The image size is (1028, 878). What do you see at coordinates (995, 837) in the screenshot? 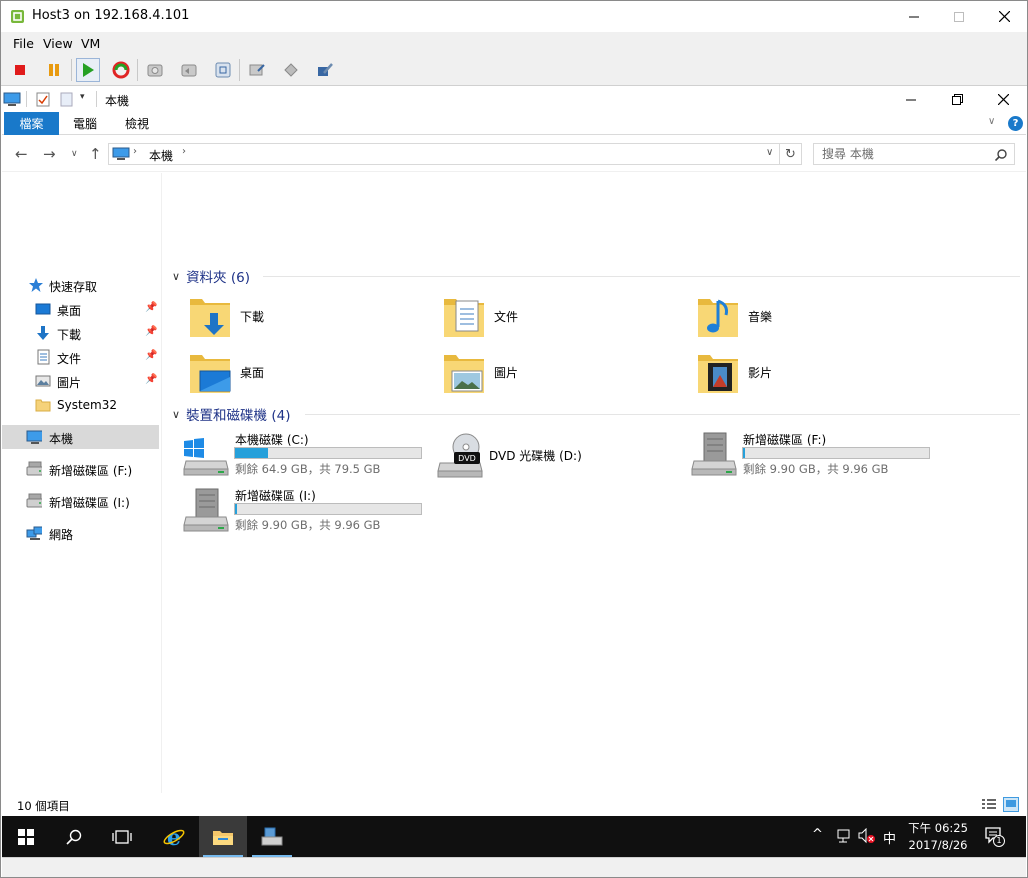
I see `action-center-button: 1` at bounding box center [995, 837].